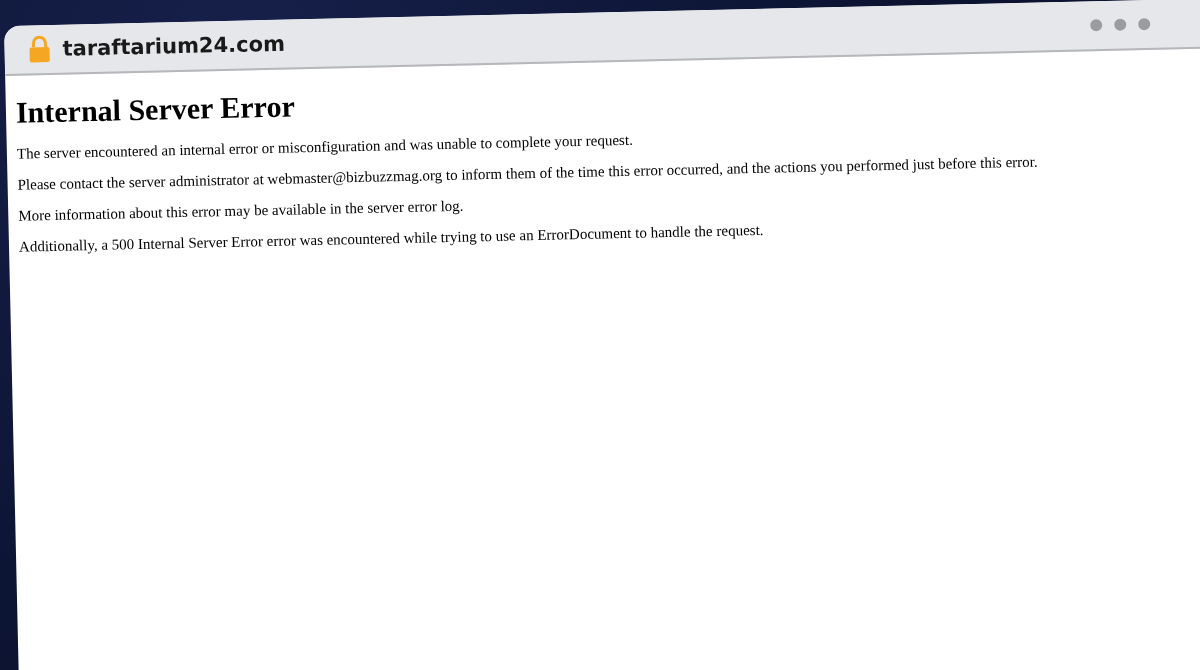  I want to click on padlock-icon, so click(39, 49).